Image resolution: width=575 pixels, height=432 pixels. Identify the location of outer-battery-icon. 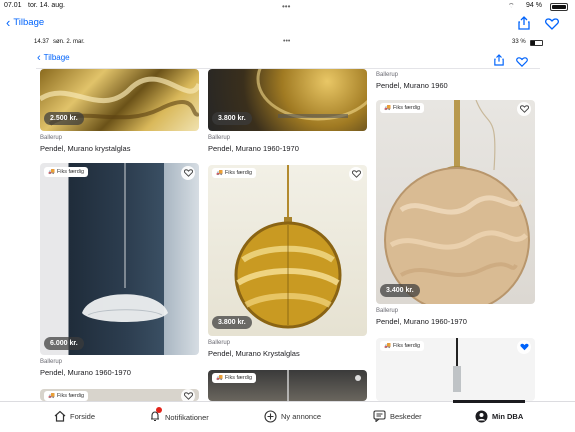
(559, 7).